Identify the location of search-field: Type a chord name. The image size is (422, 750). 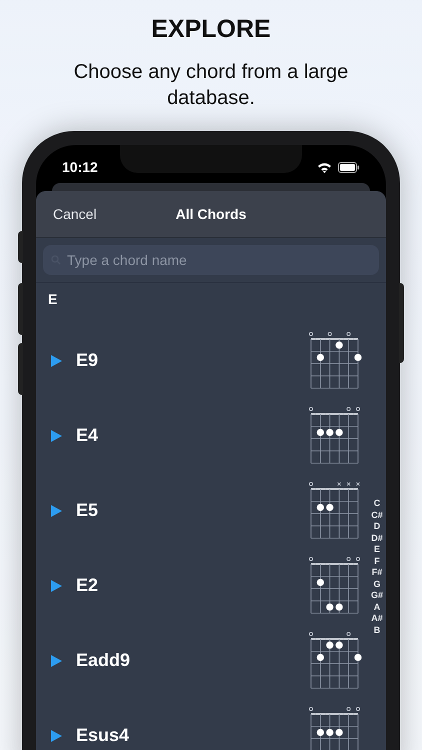
(211, 260).